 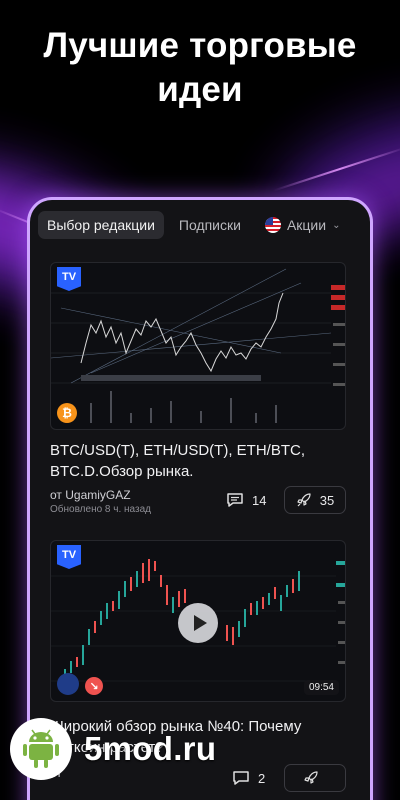 I want to click on boost-count: 35, so click(x=327, y=500).